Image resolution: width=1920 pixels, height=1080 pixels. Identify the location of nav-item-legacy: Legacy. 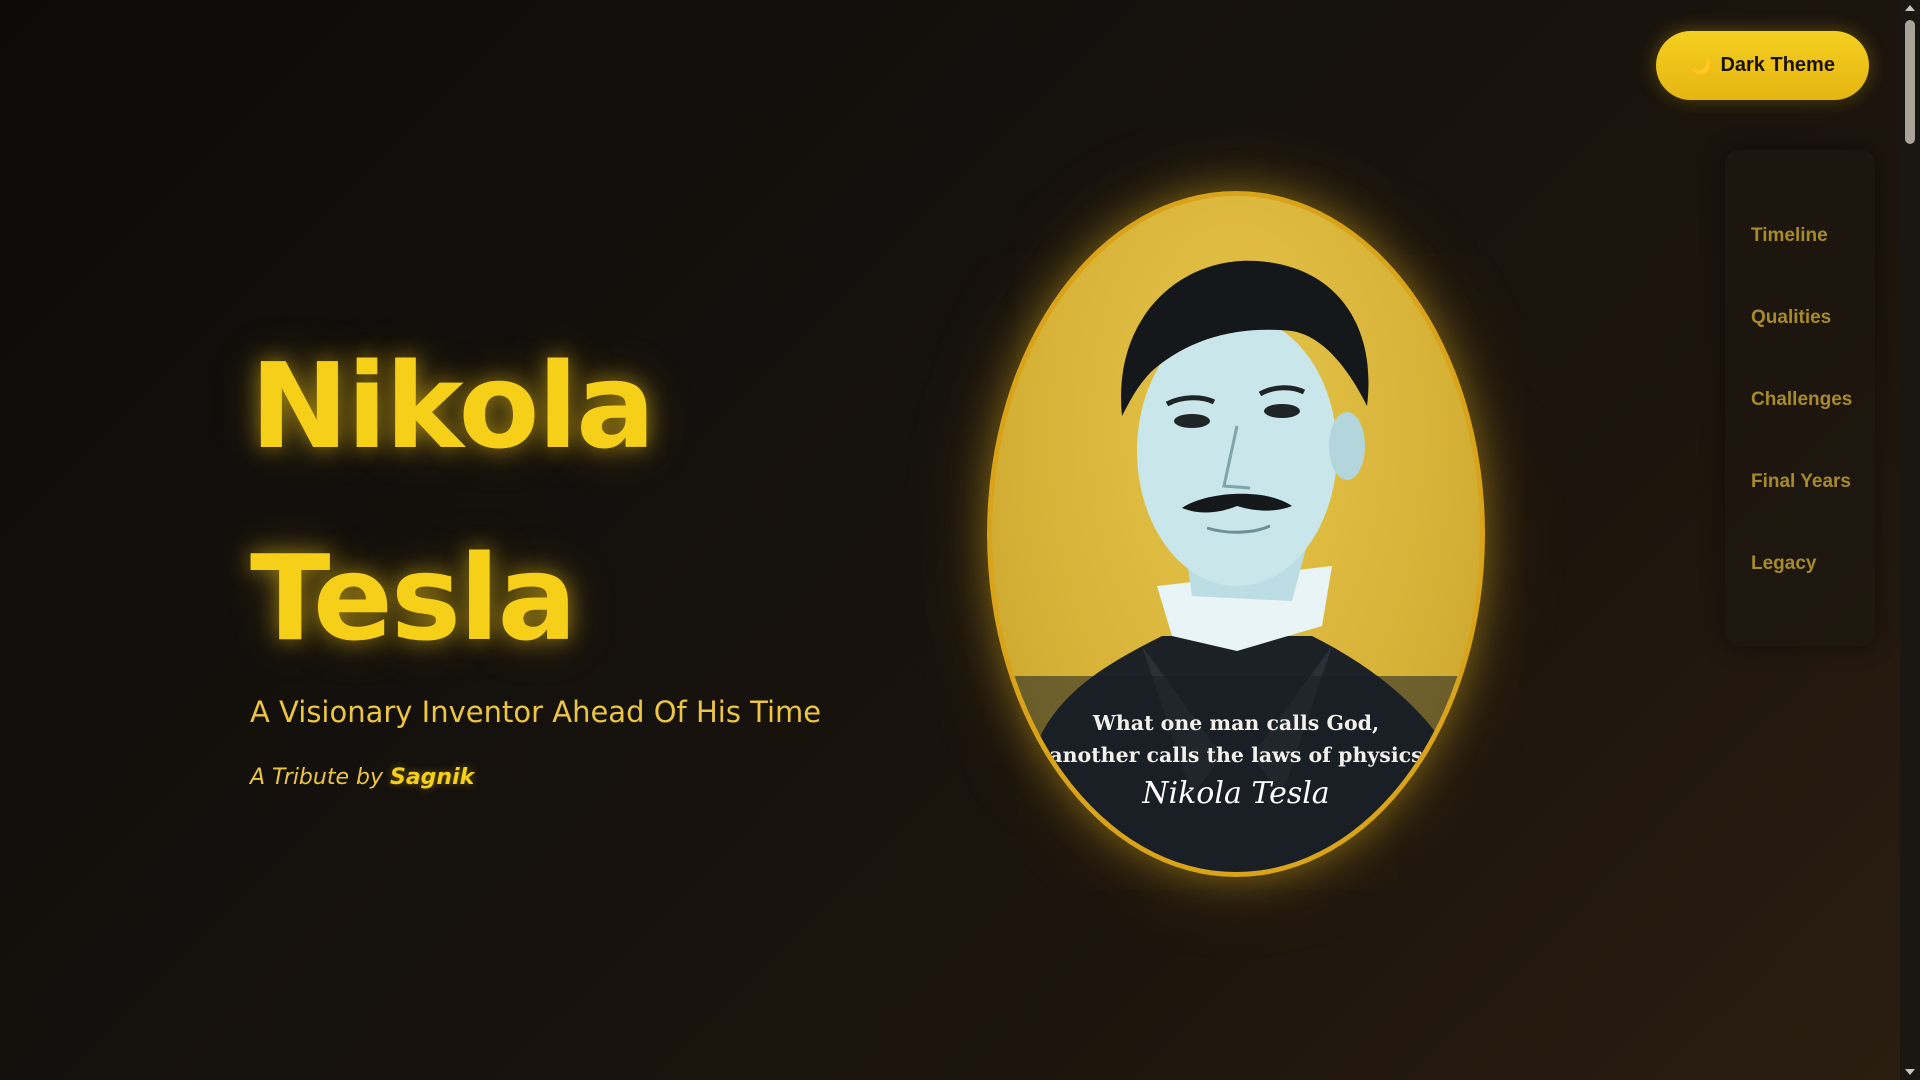
(1783, 564).